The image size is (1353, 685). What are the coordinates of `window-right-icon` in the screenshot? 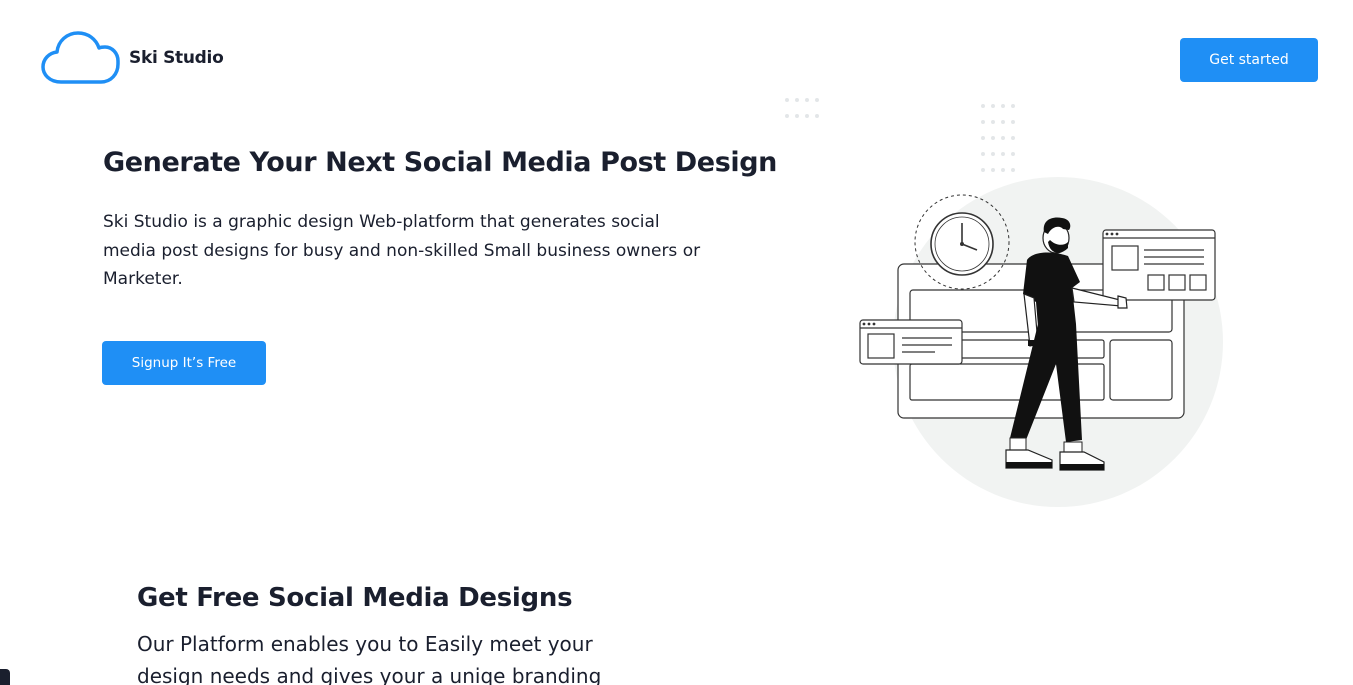 It's located at (1159, 265).